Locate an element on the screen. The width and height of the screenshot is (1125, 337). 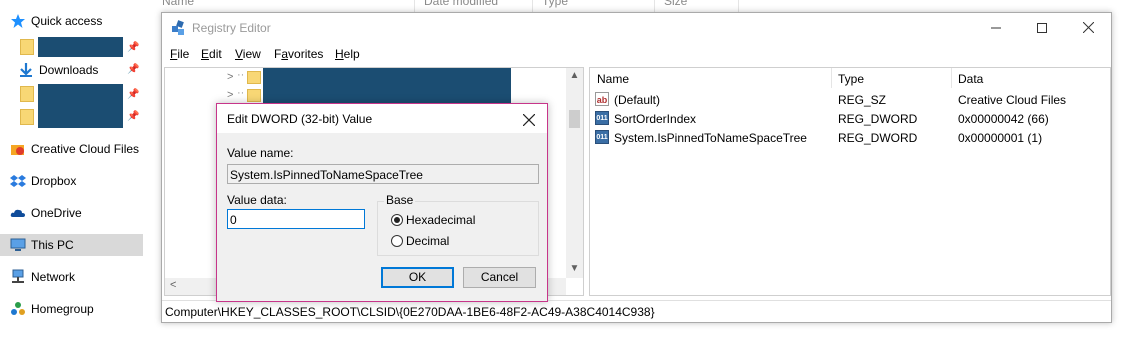
header-type: Type is located at coordinates (851, 79).